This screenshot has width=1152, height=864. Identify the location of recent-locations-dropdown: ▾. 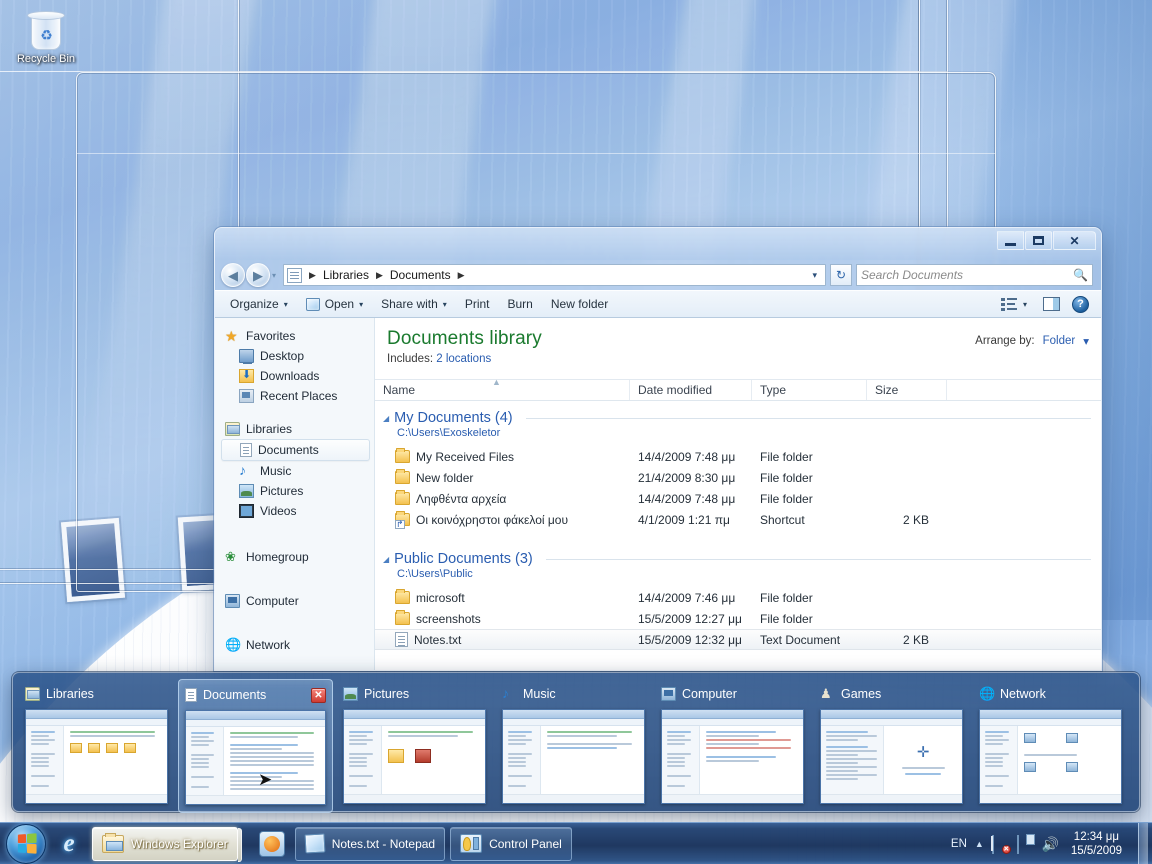
(274, 275).